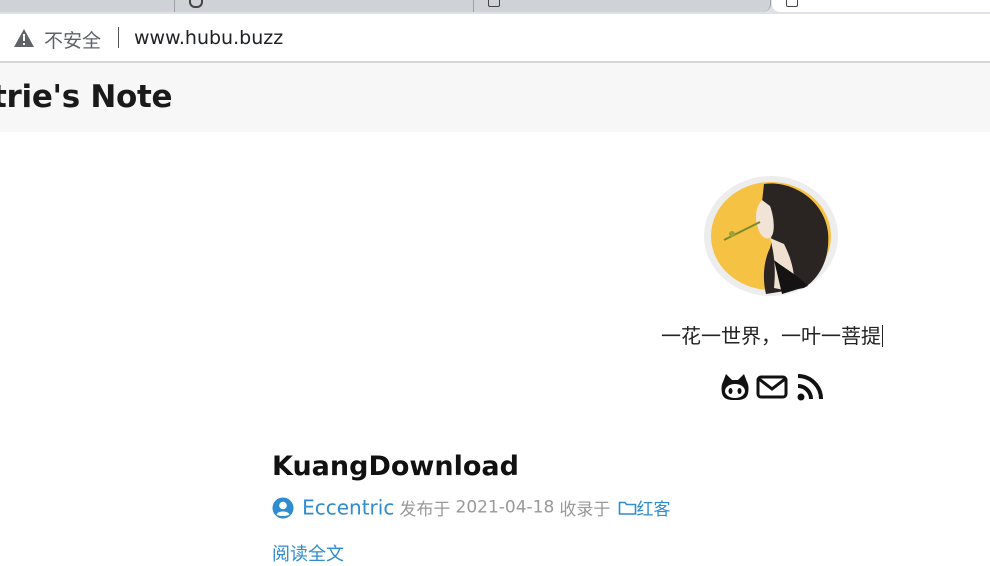 The width and height of the screenshot is (990, 566). I want to click on user-circle-icon, so click(283, 507).